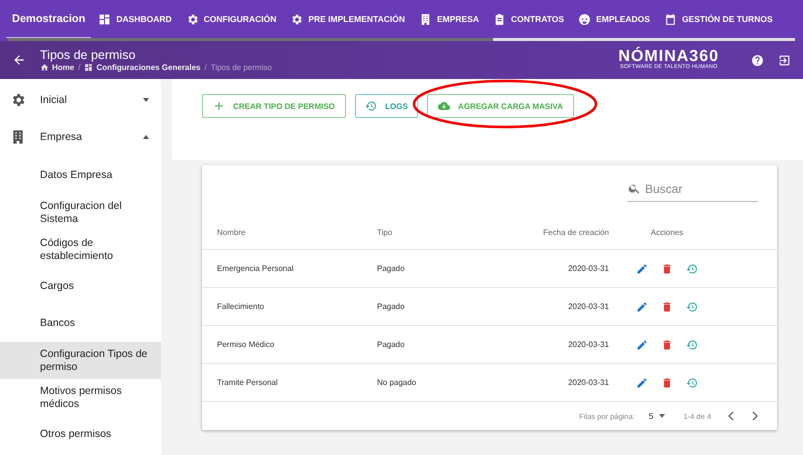 The width and height of the screenshot is (803, 455). Describe the element at coordinates (499, 19) in the screenshot. I see `clipboard-icon` at that location.